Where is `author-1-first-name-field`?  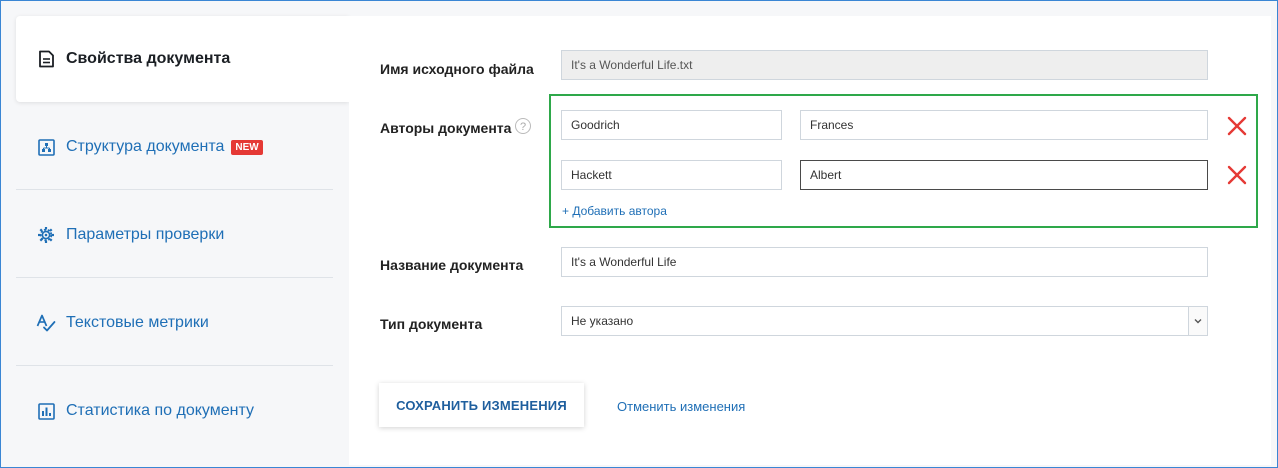 author-1-first-name-field is located at coordinates (1004, 125).